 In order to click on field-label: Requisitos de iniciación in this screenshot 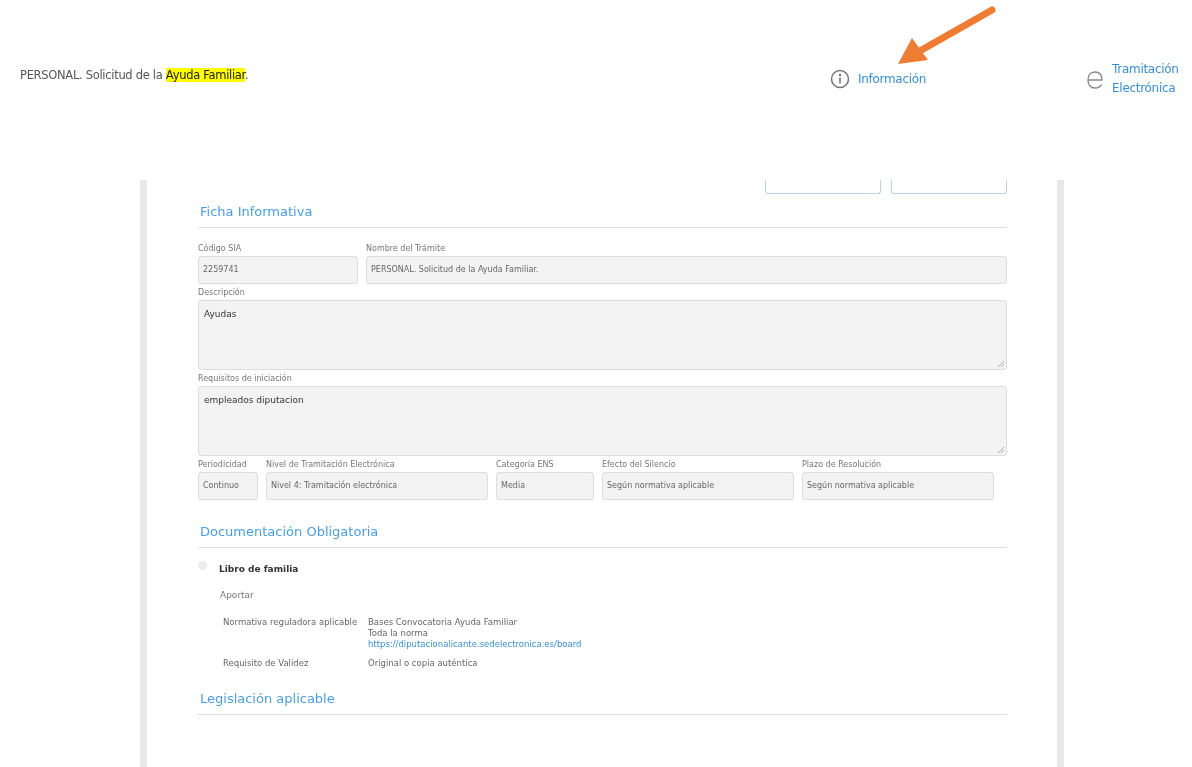, I will do `click(245, 378)`.